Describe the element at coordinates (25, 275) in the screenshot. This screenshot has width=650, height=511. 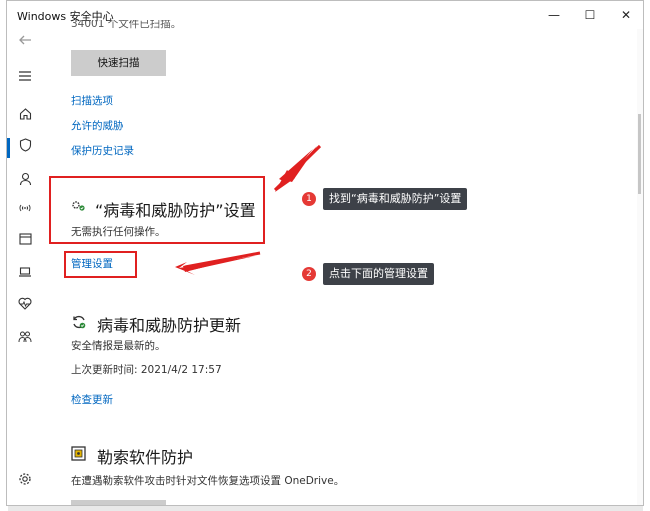
I see `device-security-icon` at that location.